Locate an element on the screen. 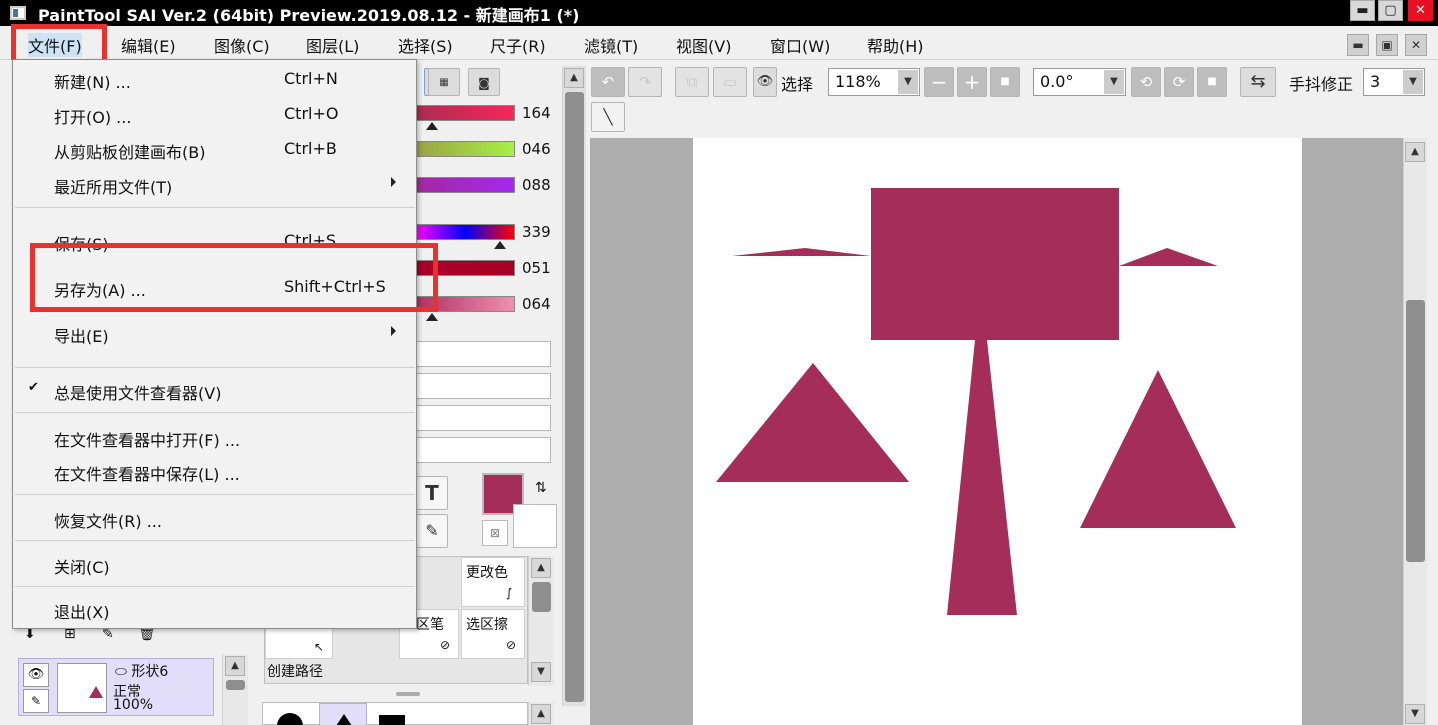  menu-image: 图像(C) is located at coordinates (242, 45).